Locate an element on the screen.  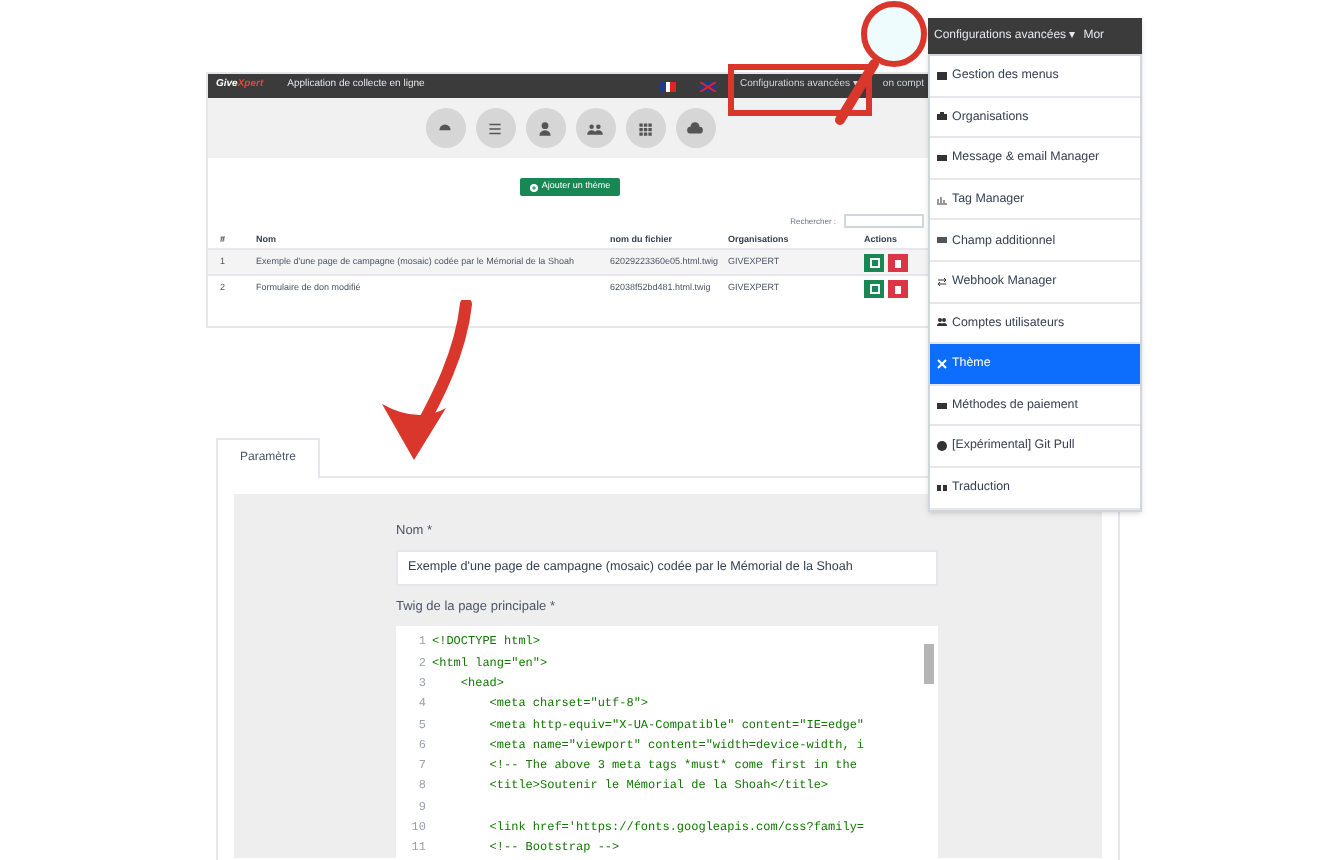
scrollbar-thumb is located at coordinates (929, 663).